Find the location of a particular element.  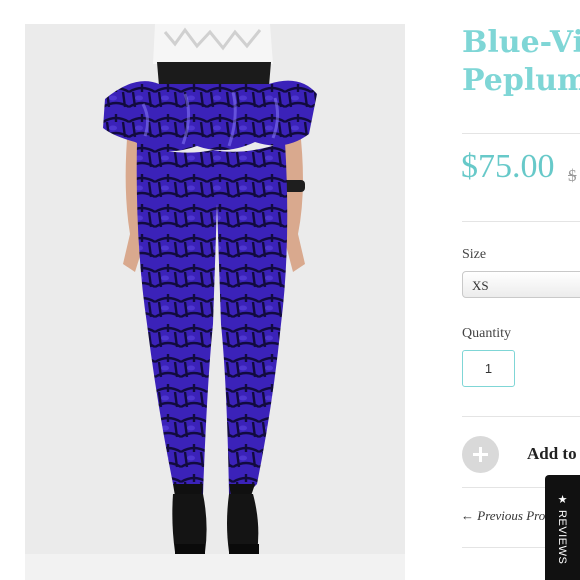

reviews-tab-label: ★ REVIEWS is located at coordinates (562, 529).